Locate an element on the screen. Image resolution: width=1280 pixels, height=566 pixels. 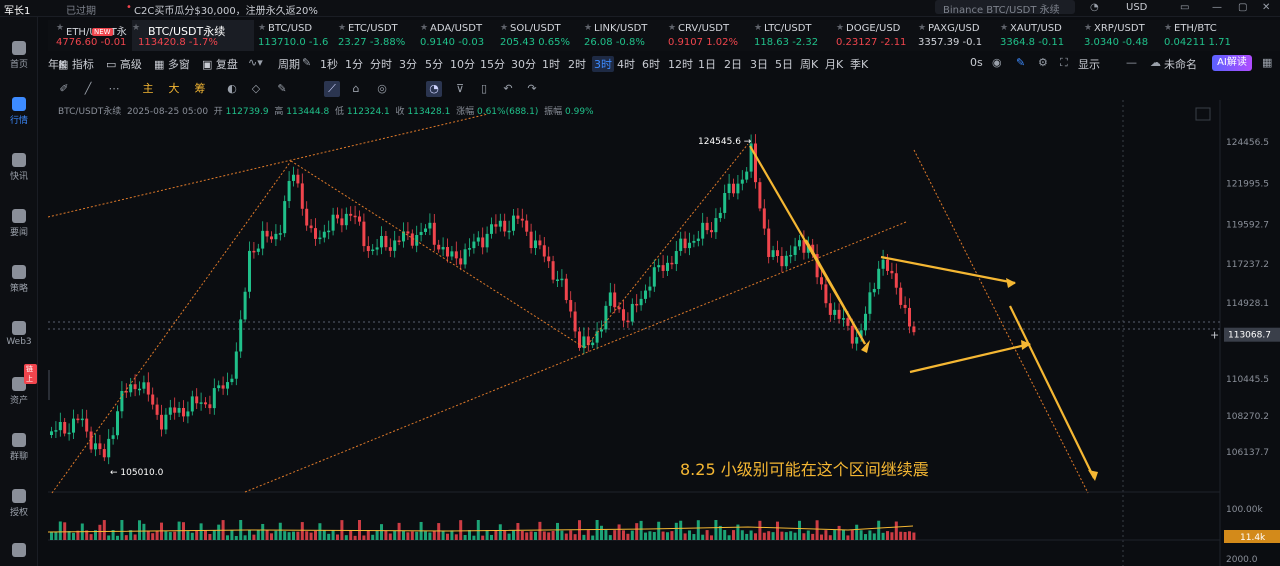
sidebar-item-news: 要闻 is located at coordinates (19, 223).